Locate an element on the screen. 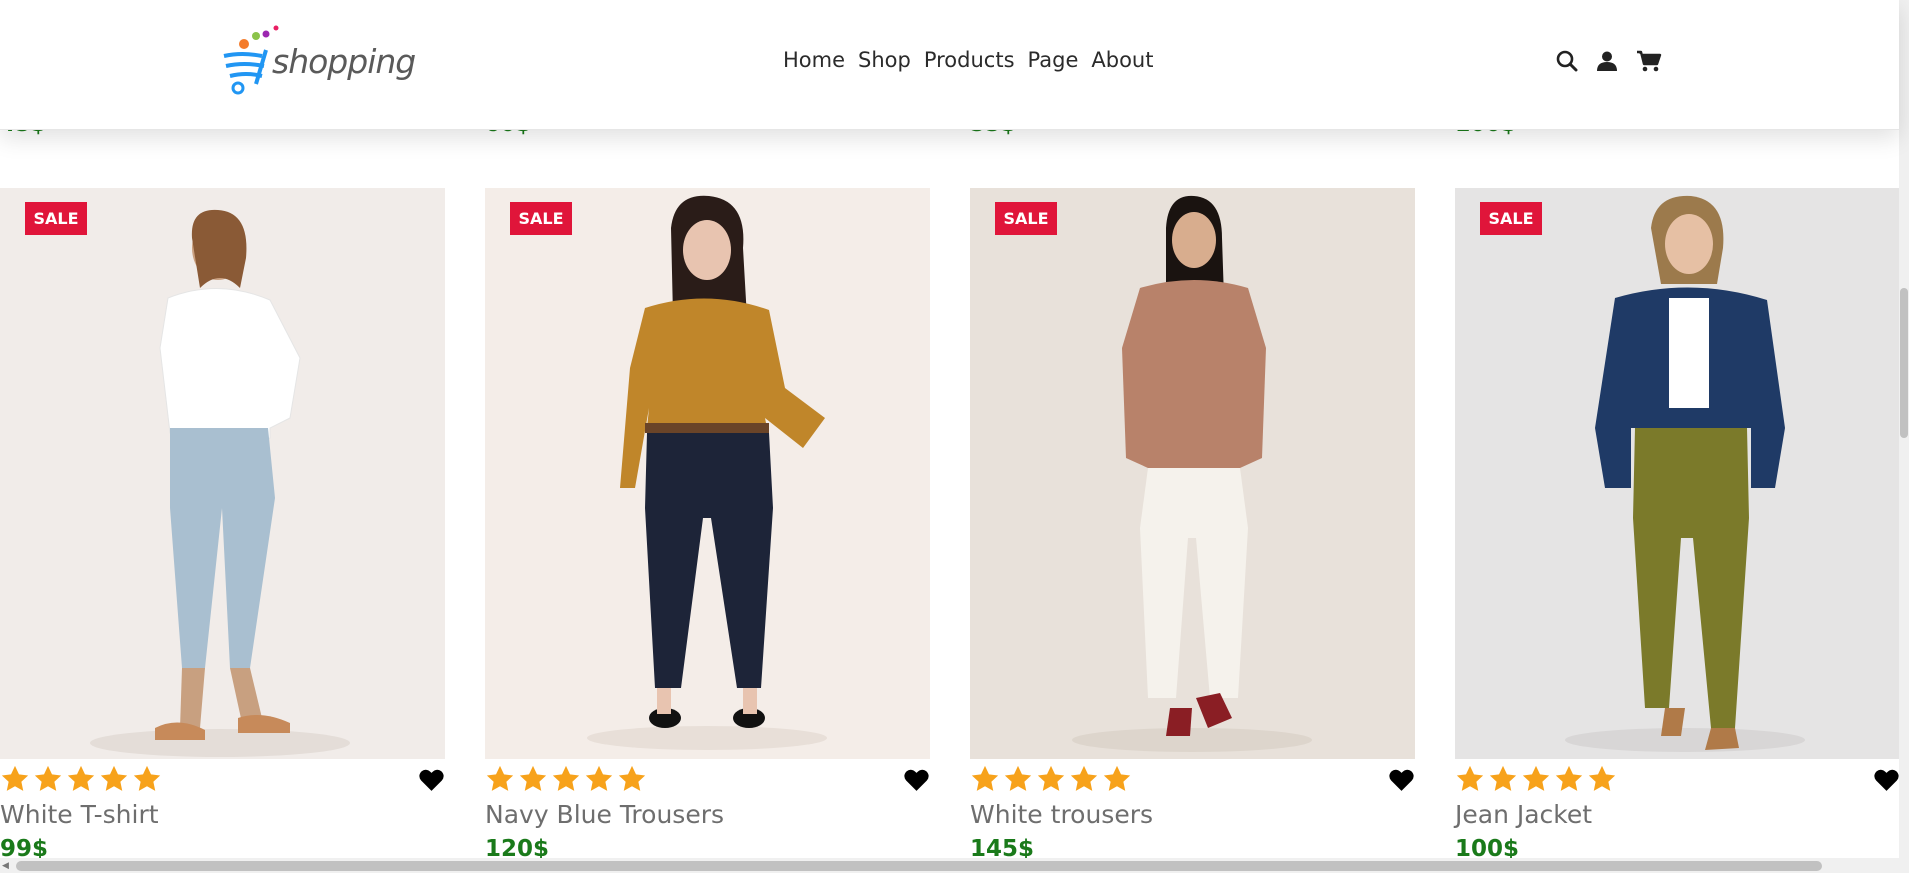  product-name: White trousers is located at coordinates (1061, 814).